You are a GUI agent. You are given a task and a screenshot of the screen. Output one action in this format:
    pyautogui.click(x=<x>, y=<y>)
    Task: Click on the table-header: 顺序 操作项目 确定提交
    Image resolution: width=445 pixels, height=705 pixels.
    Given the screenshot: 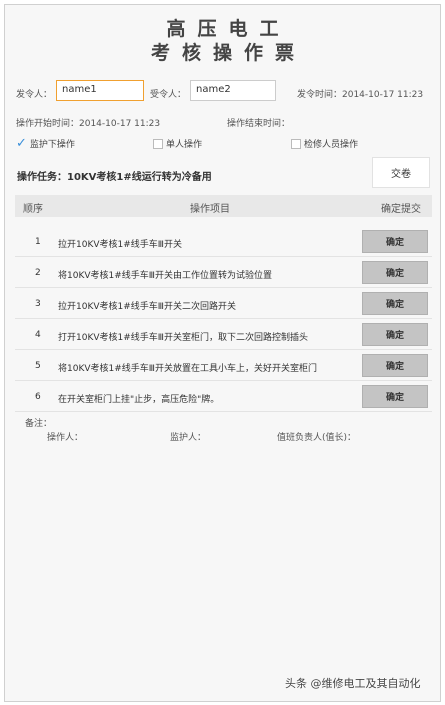 What is the action you would take?
    pyautogui.click(x=223, y=206)
    